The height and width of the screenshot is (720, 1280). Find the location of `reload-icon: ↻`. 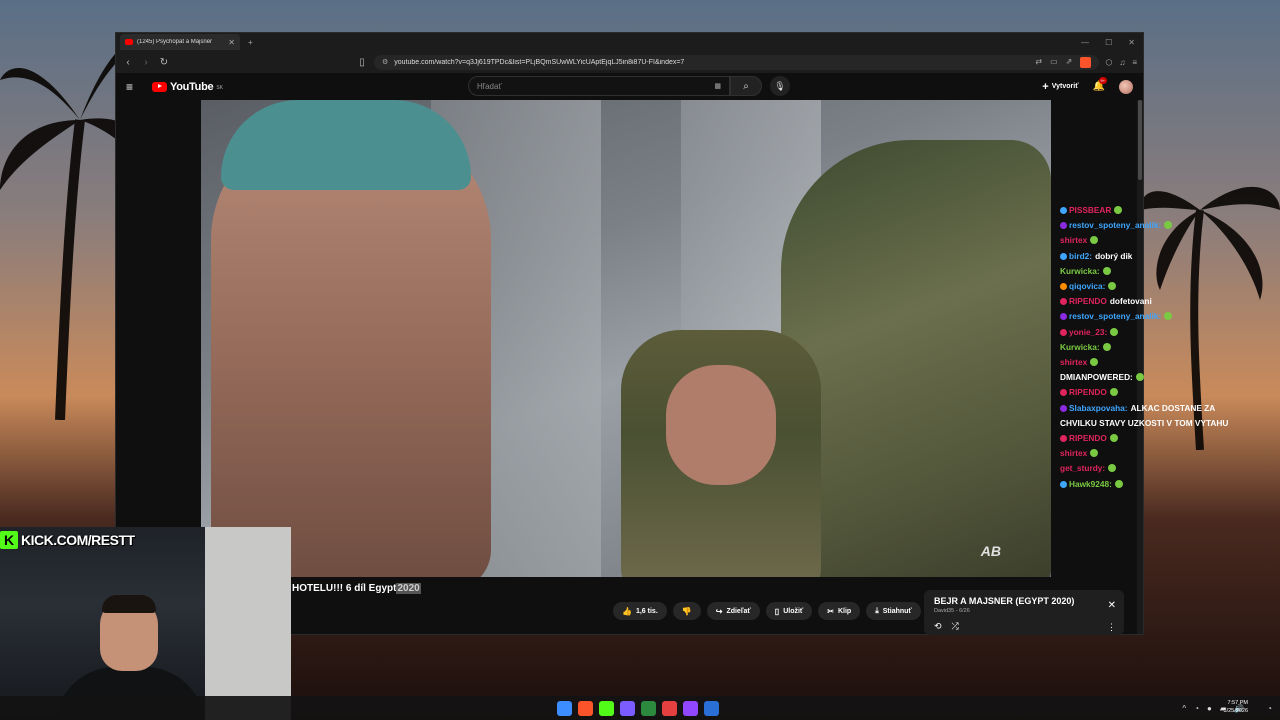

reload-icon: ↻ is located at coordinates (164, 62).